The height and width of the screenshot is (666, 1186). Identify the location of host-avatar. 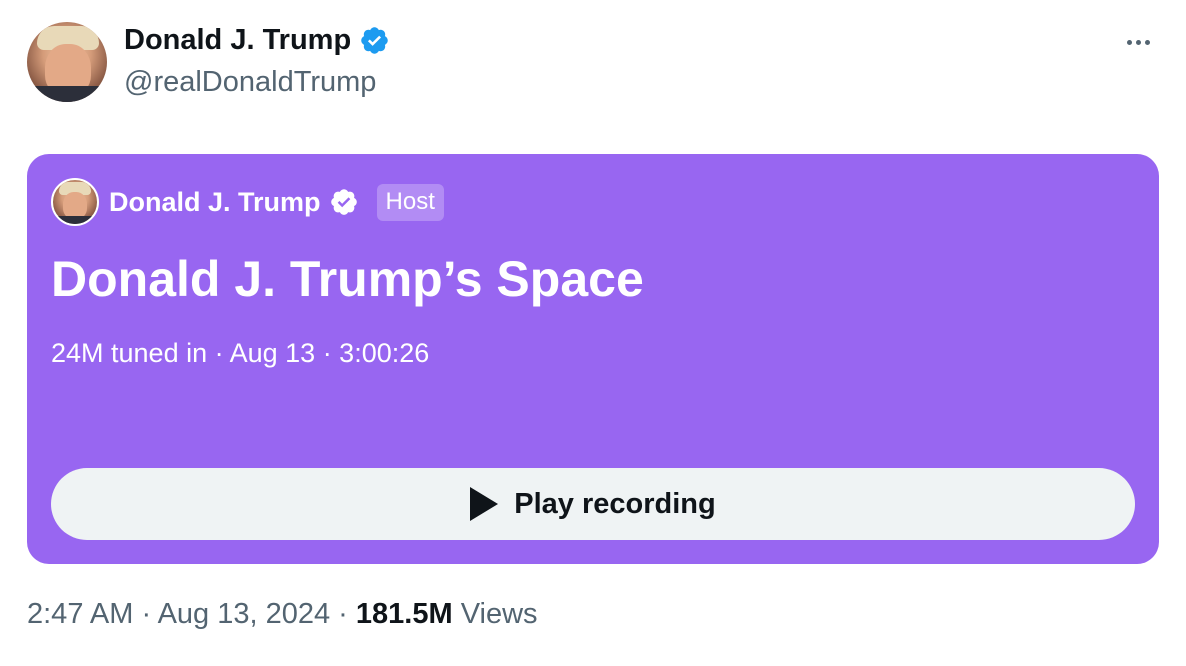
(75, 202).